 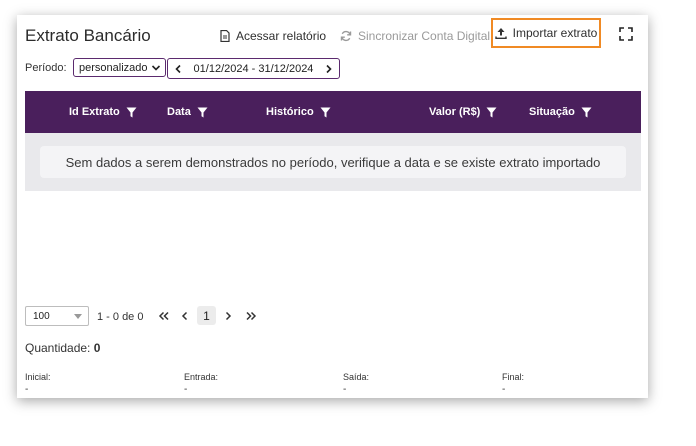 I want to click on access-report-label: Acessar relatório, so click(x=281, y=36).